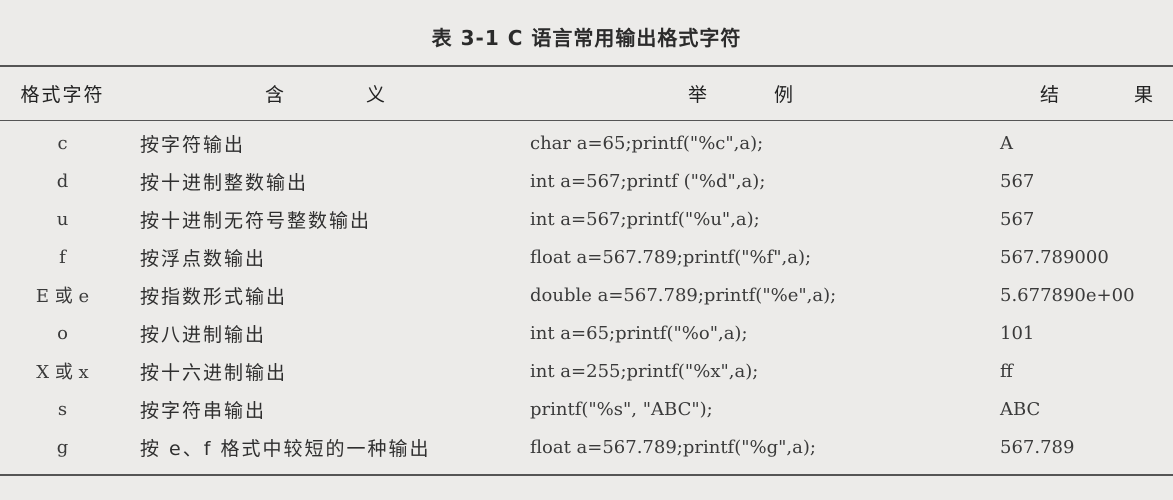  What do you see at coordinates (621, 409) in the screenshot?
I see `example-cell: printf("%s", "ABC");` at bounding box center [621, 409].